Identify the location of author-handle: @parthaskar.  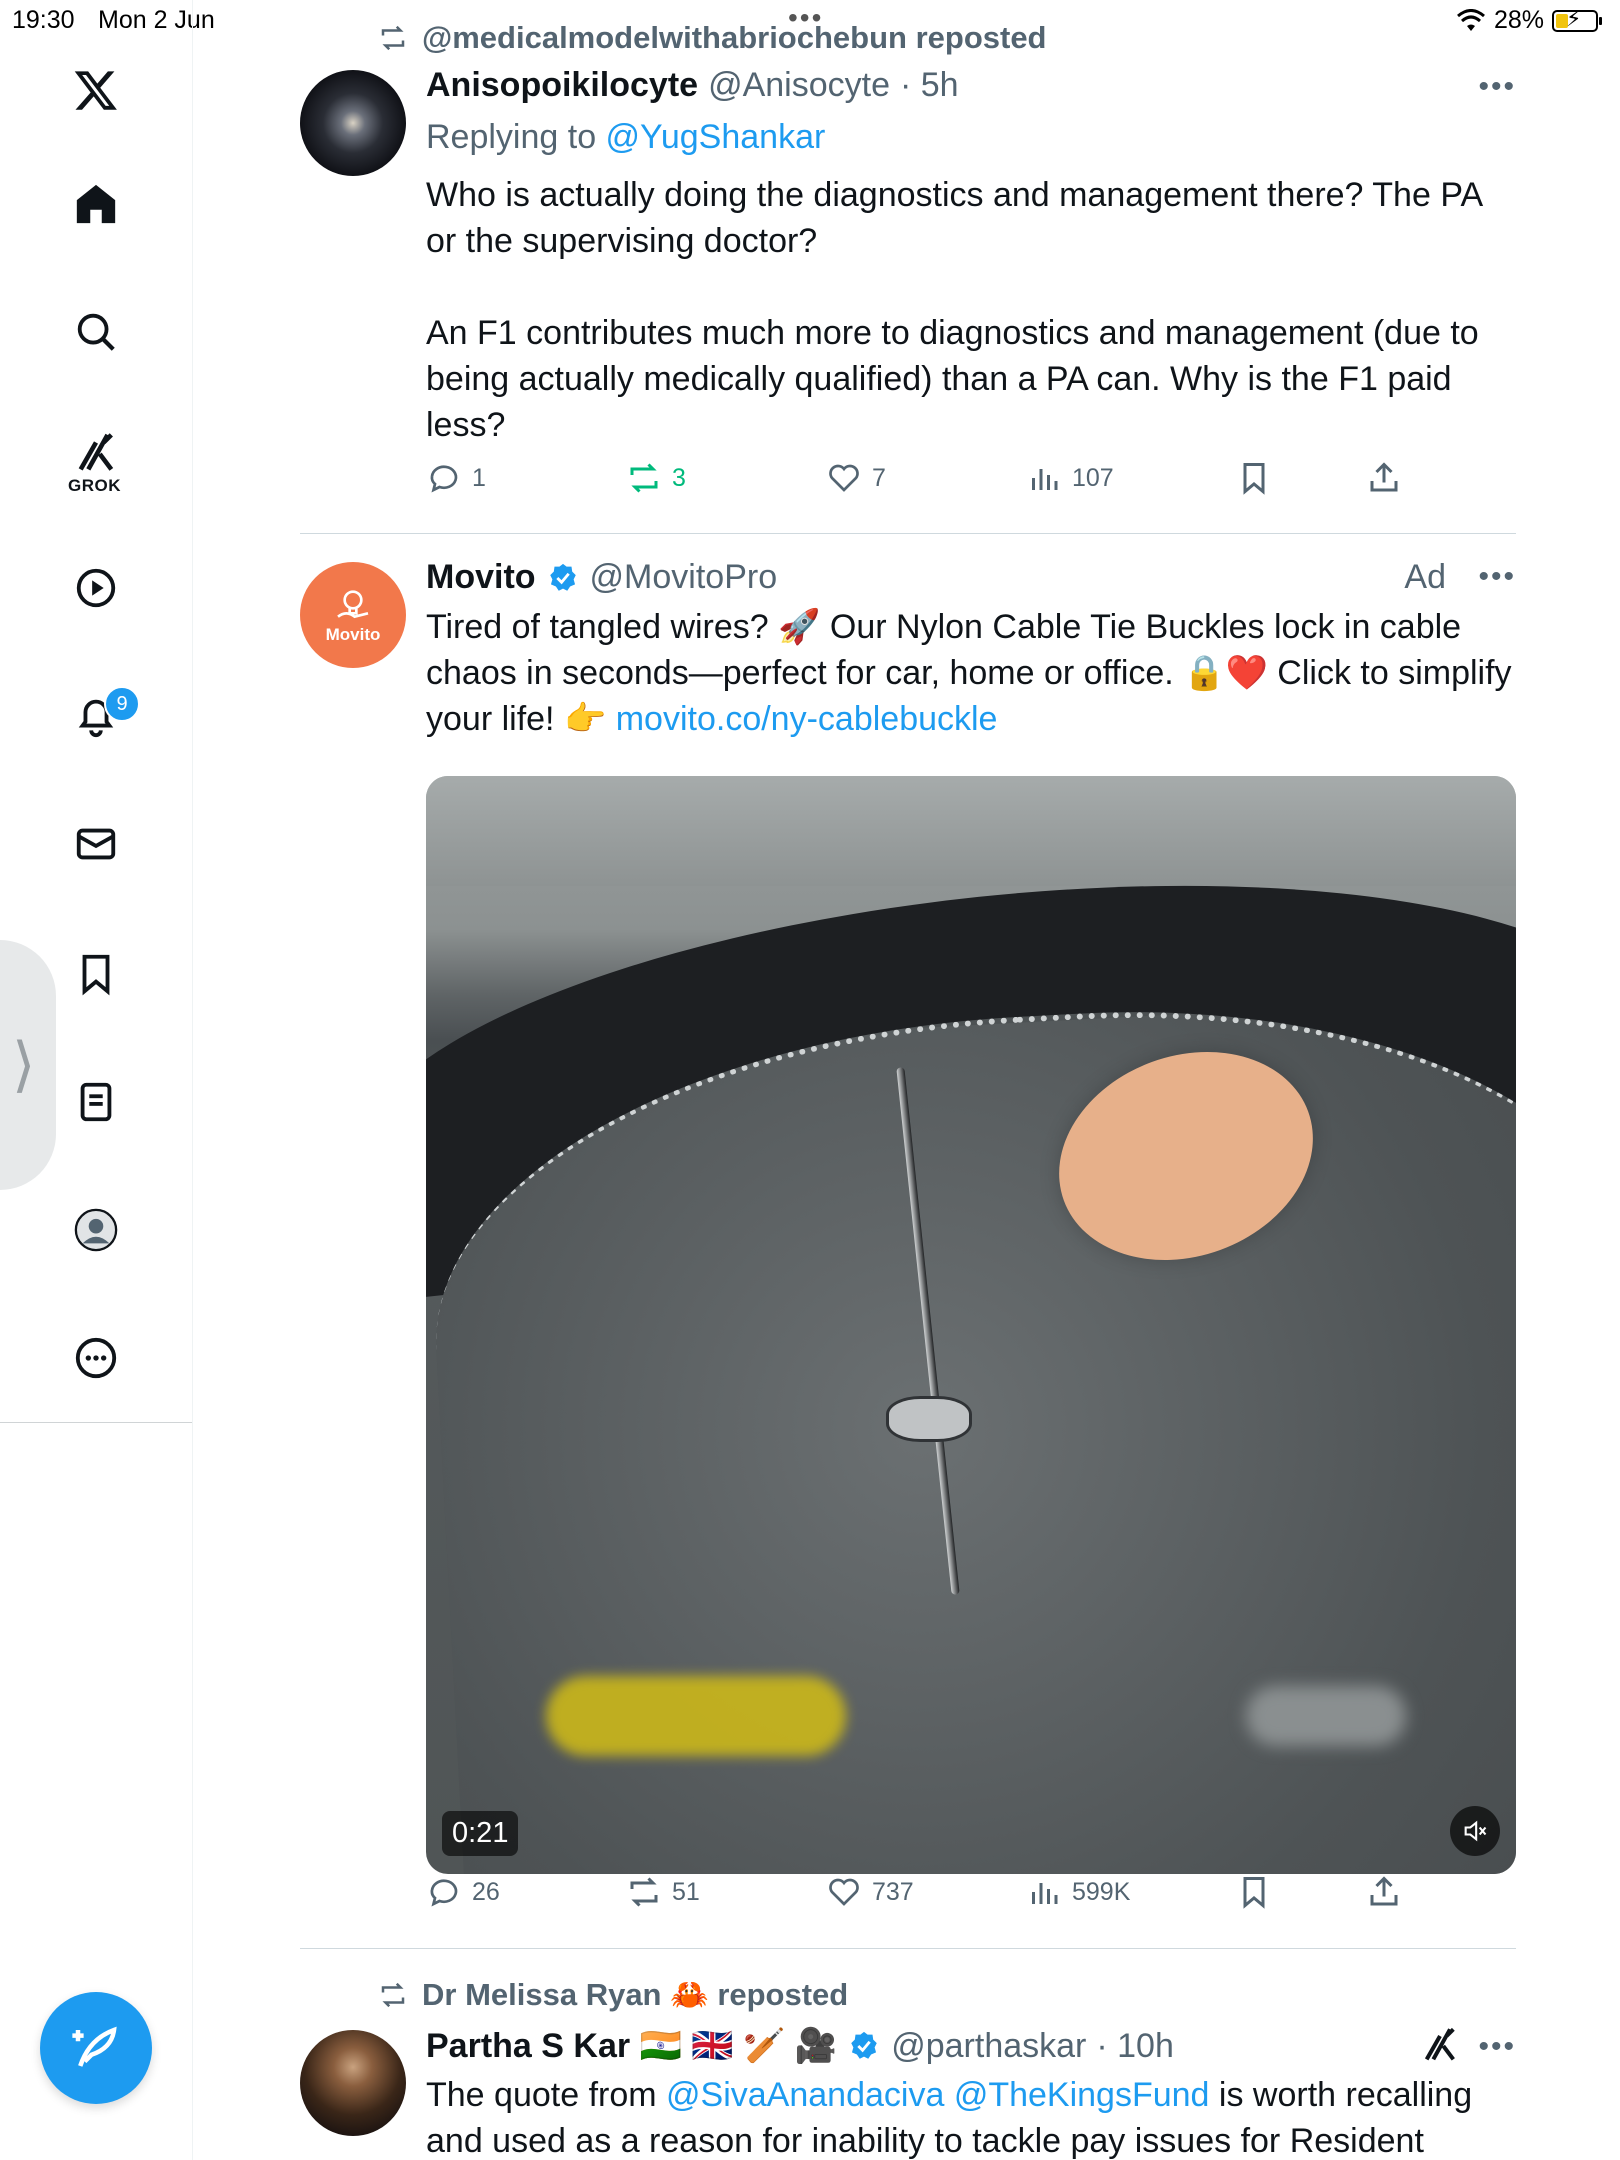
(988, 2046).